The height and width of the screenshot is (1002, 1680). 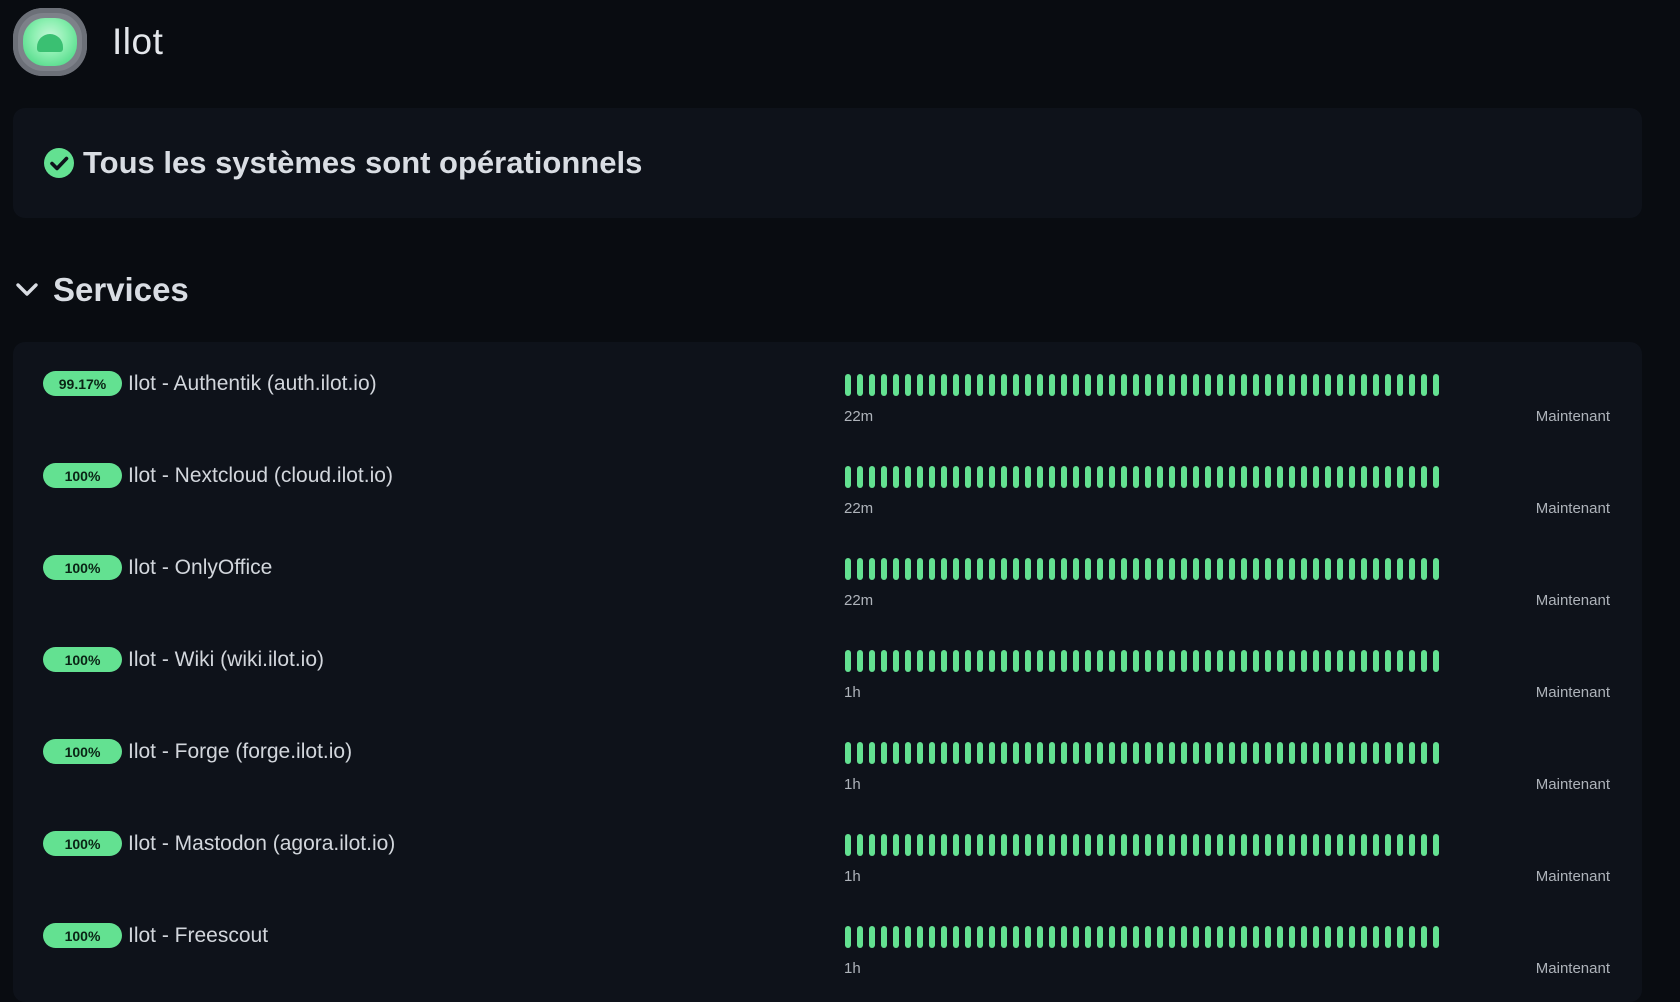 I want to click on service-row: 100% Ilot - OnlyOffice 22m Maintenant, so click(x=827, y=572).